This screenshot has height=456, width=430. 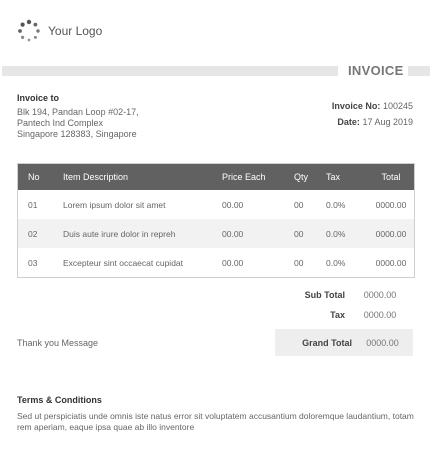 What do you see at coordinates (29, 30) in the screenshot?
I see `spinner-dots-icon` at bounding box center [29, 30].